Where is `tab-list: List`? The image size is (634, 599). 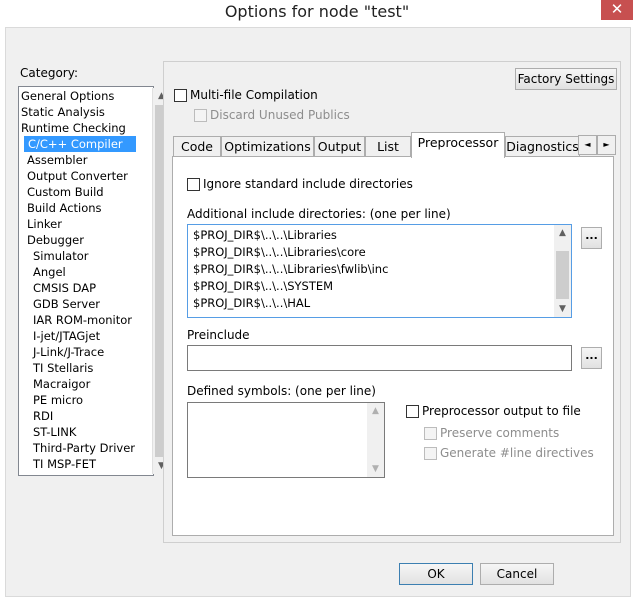 tab-list: List is located at coordinates (388, 146).